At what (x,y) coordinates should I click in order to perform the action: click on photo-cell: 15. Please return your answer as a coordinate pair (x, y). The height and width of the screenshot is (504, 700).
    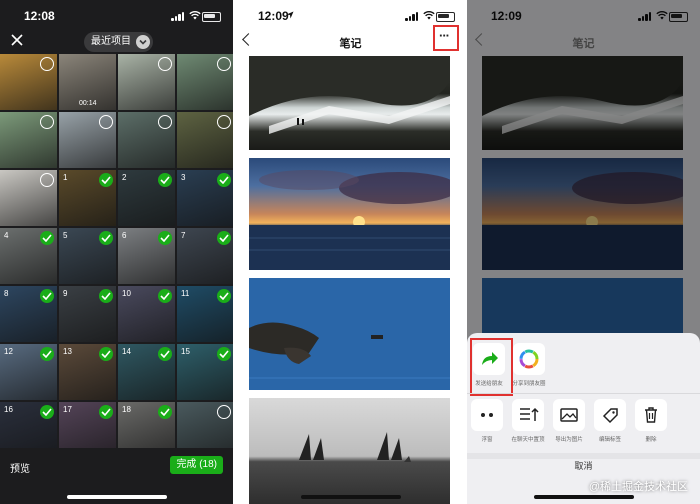
    Looking at the image, I should click on (205, 372).